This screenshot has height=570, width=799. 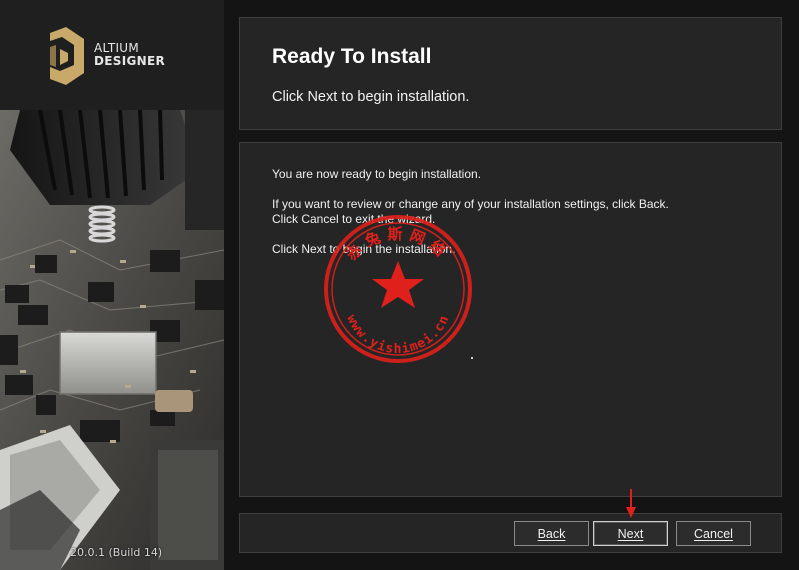 I want to click on star-icon, so click(x=398, y=284).